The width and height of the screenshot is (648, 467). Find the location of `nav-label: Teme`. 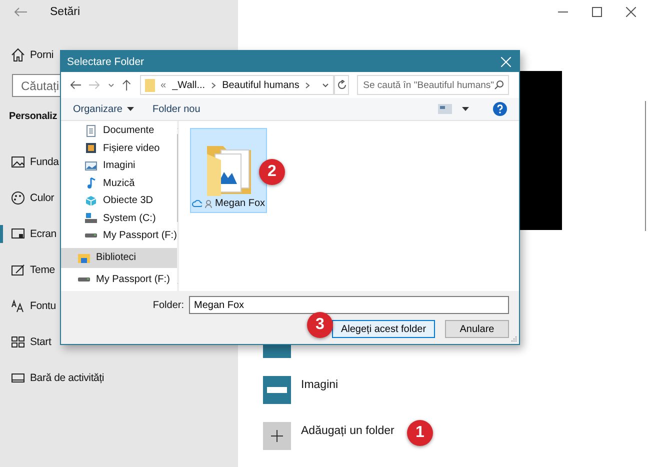

nav-label: Teme is located at coordinates (42, 270).